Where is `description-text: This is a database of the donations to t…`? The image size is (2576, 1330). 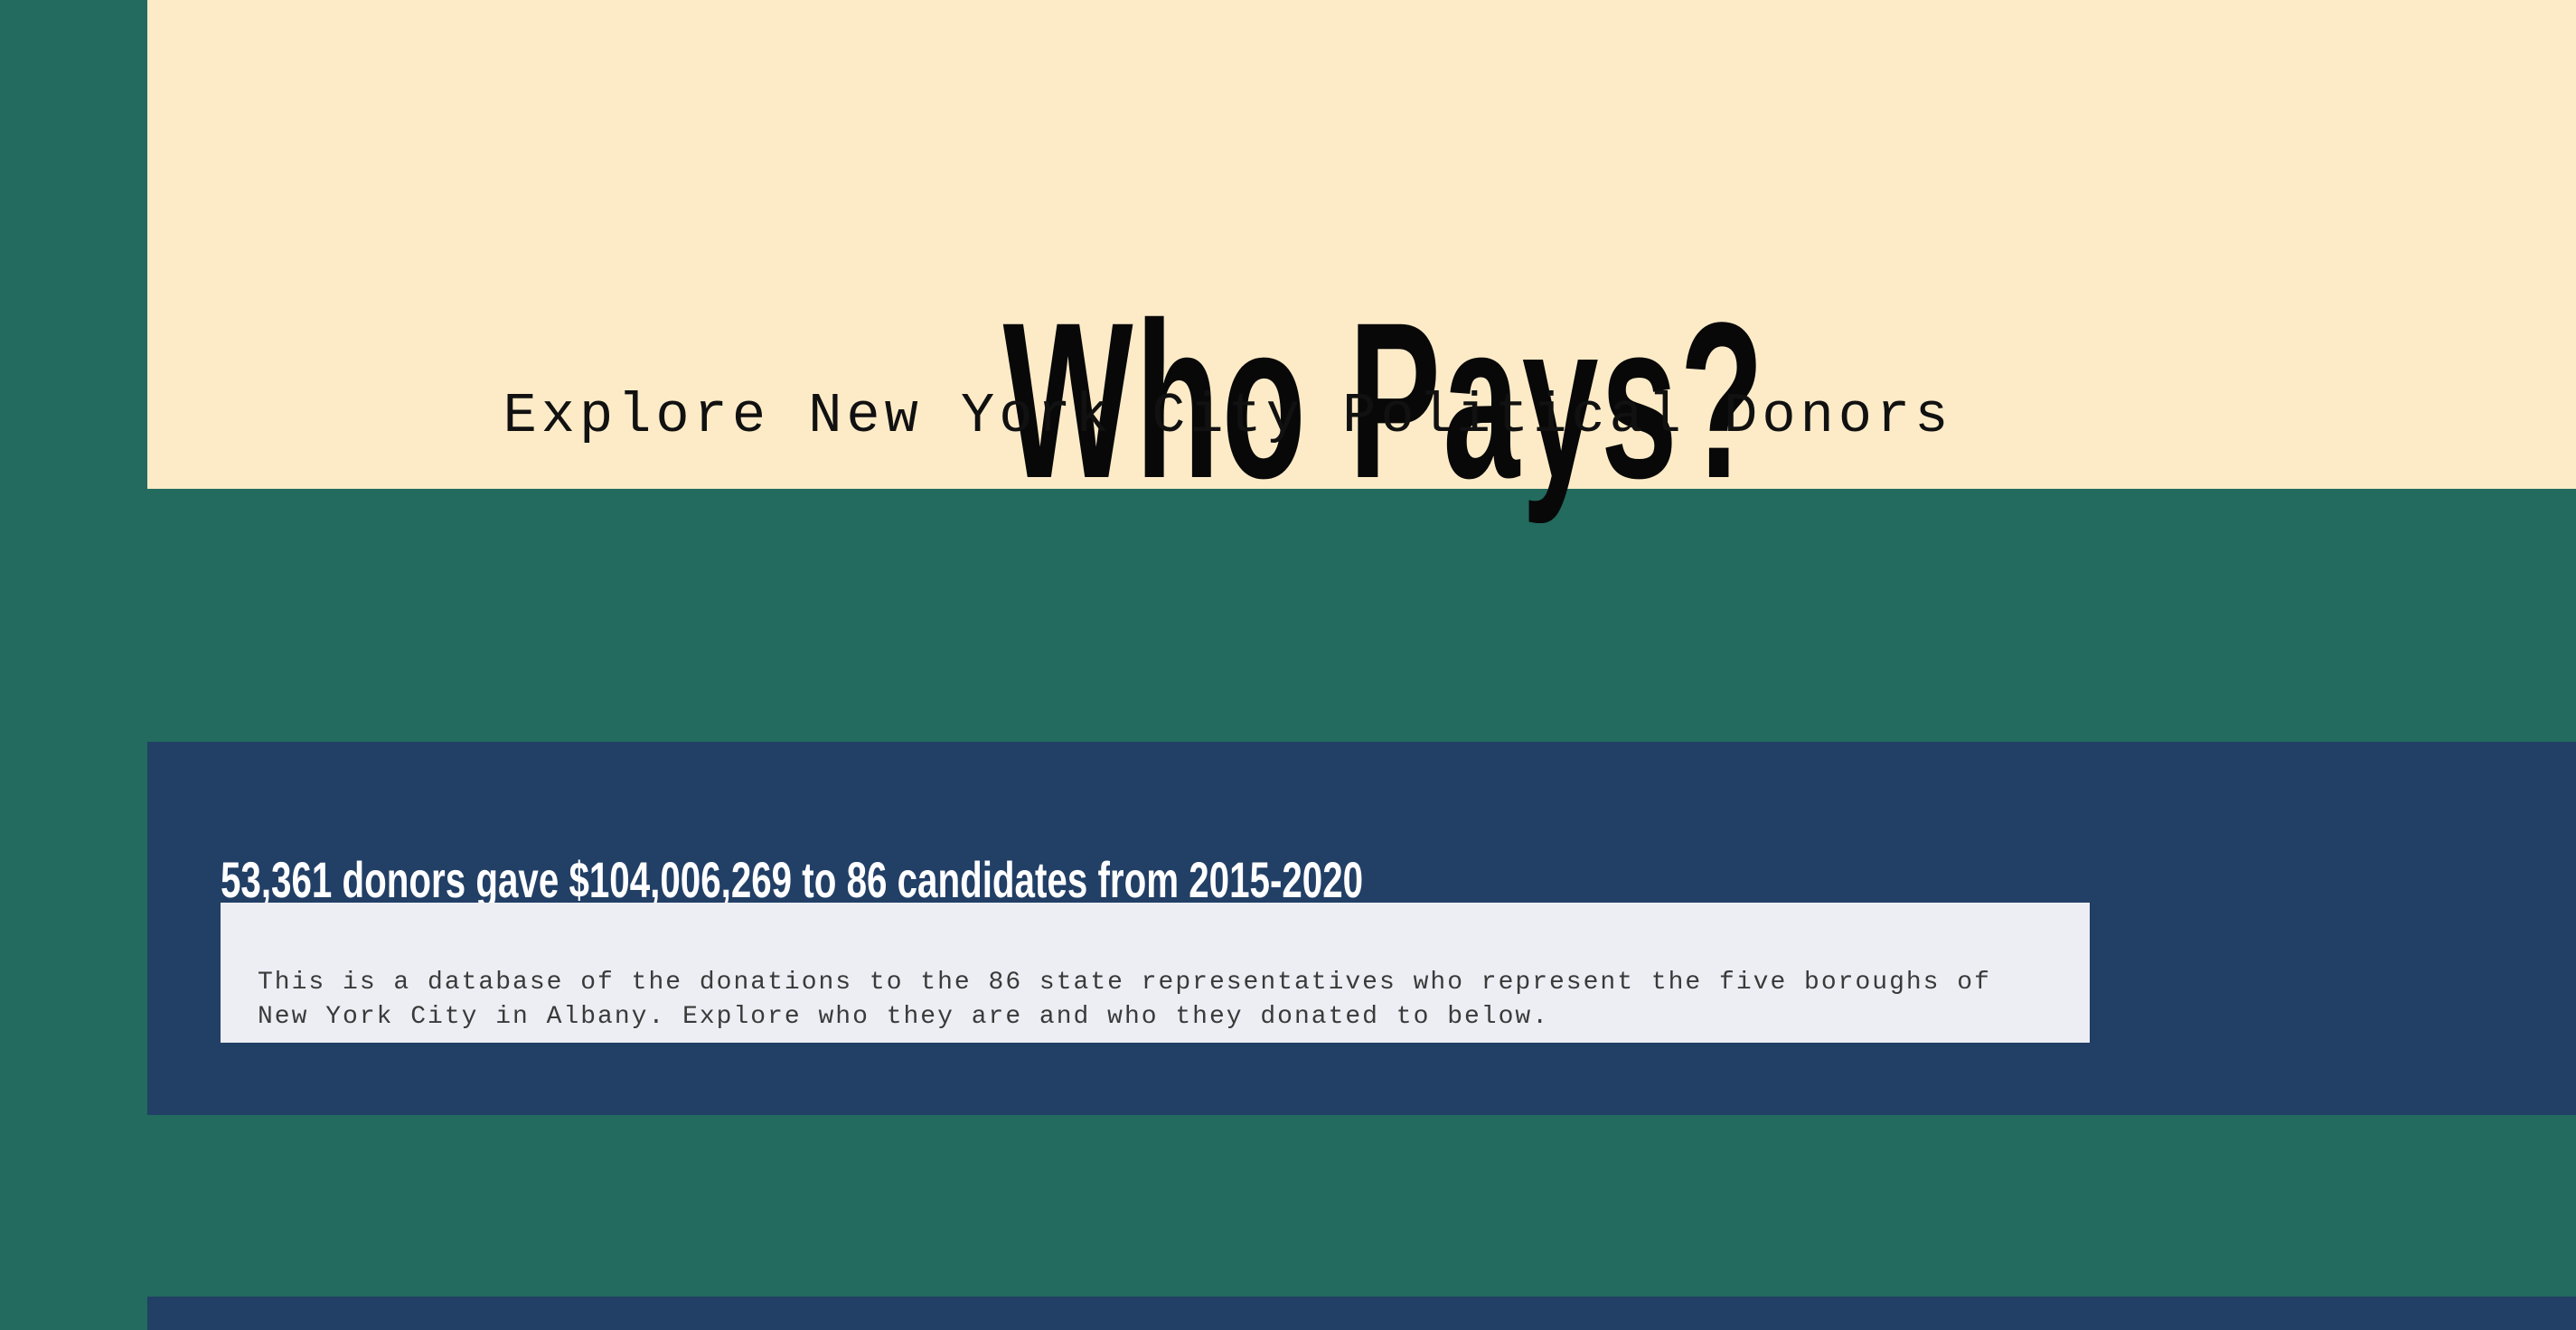 description-text: This is a database of the donations to t… is located at coordinates (1124, 1000).